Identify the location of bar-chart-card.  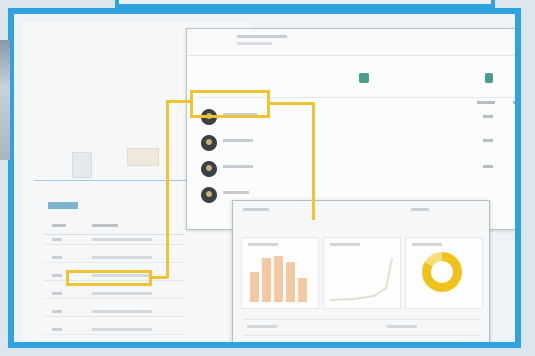
(280, 273).